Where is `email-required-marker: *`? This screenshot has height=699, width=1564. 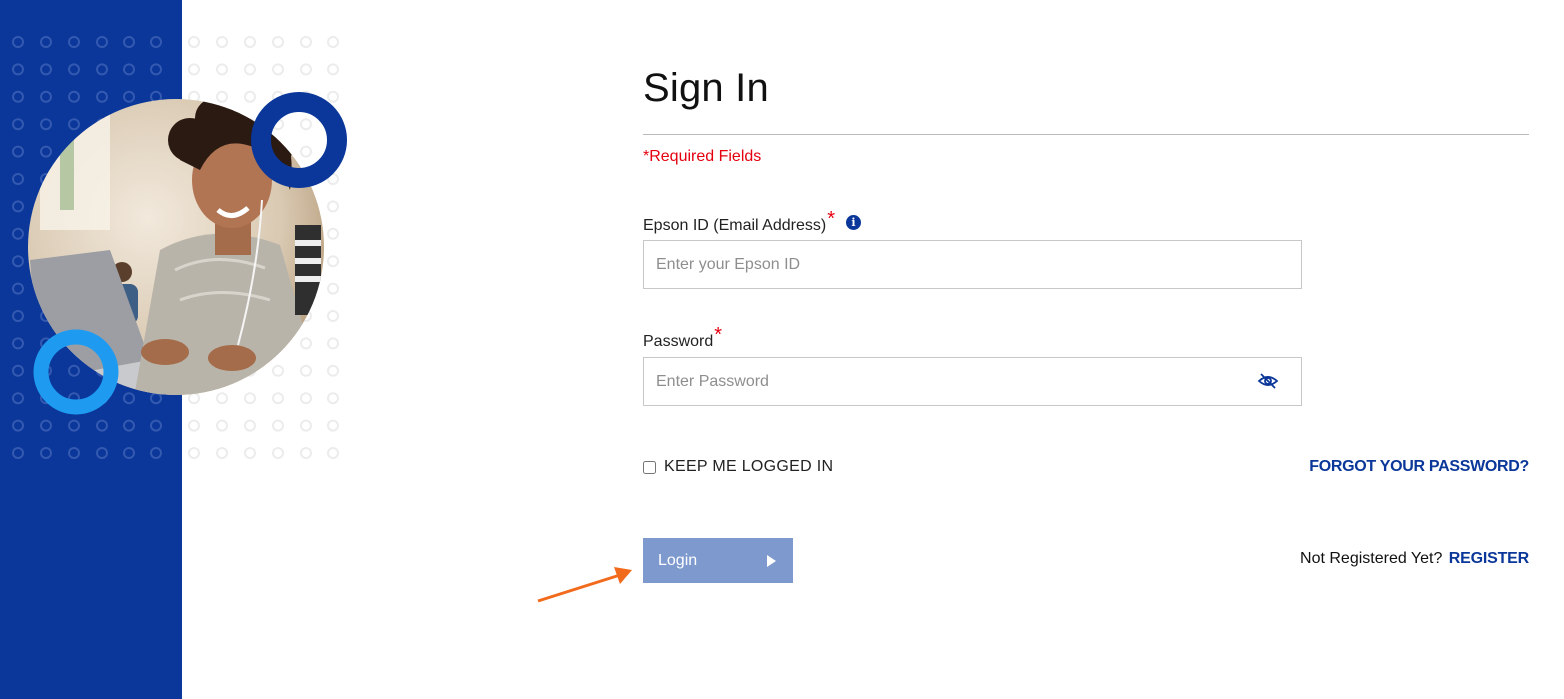 email-required-marker: * is located at coordinates (831, 219).